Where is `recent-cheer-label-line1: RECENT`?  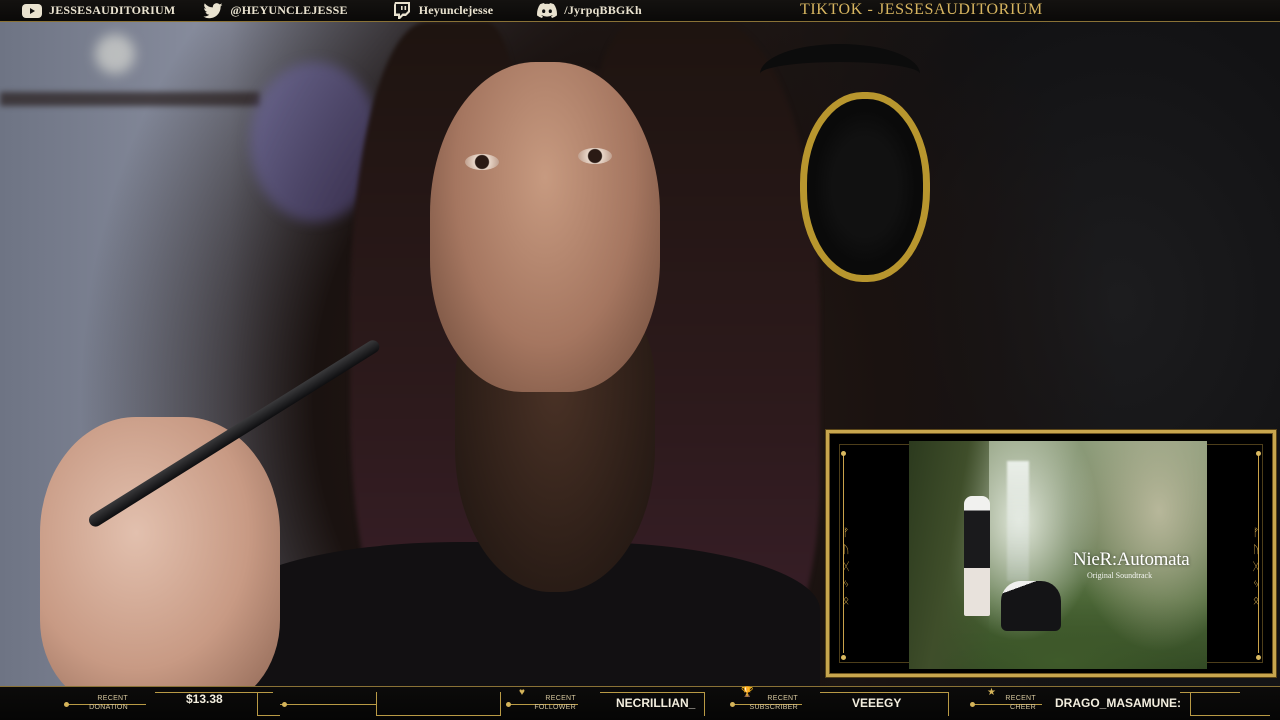
recent-cheer-label-line1: RECENT is located at coordinates (1020, 698).